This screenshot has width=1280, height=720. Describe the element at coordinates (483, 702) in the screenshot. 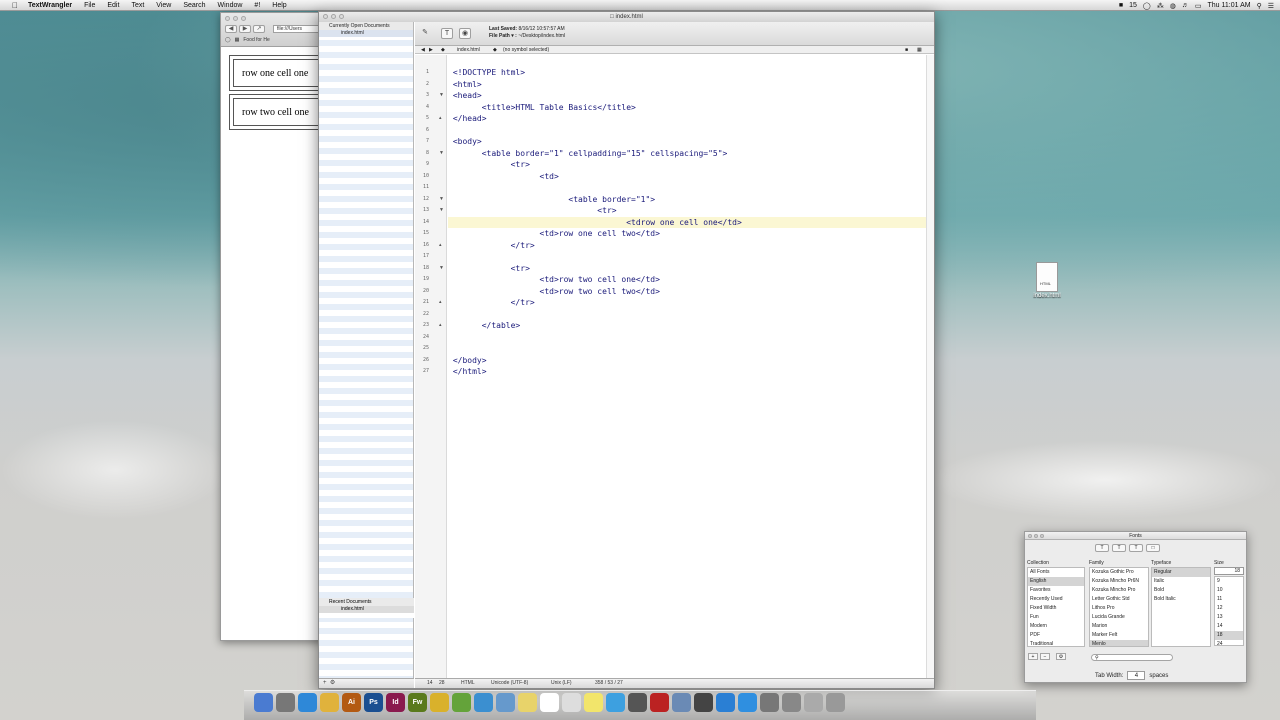

I see `dock-mail-icon` at that location.